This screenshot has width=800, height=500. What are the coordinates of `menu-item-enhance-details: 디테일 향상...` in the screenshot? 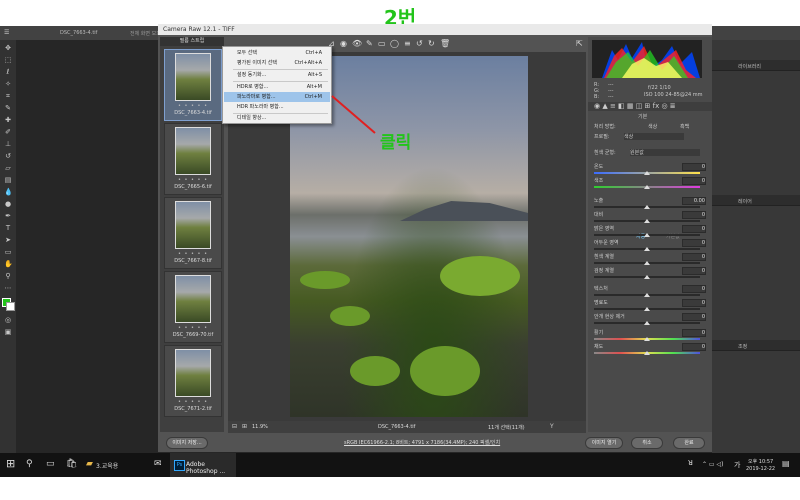 It's located at (277, 118).